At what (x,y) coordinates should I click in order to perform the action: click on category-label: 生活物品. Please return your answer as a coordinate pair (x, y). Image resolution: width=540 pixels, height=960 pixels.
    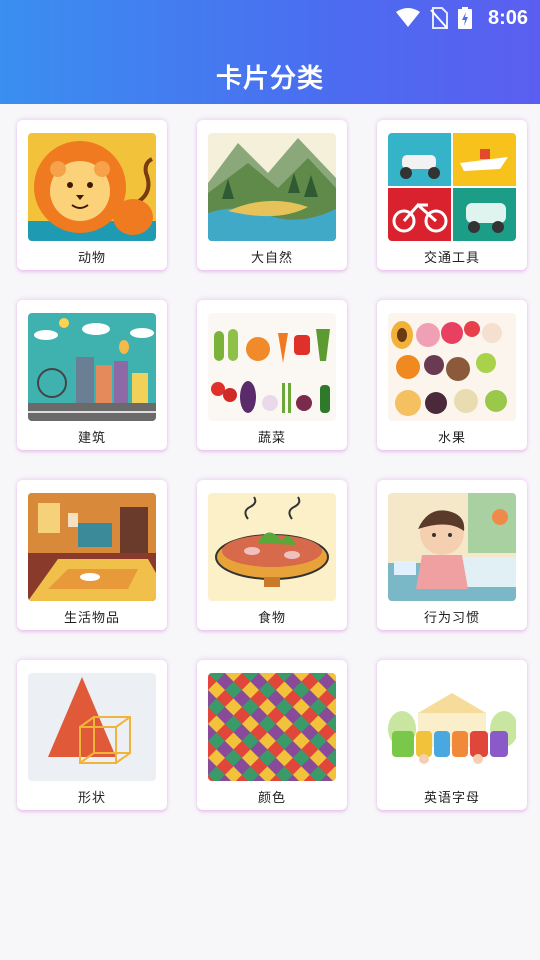
    Looking at the image, I should click on (91, 618).